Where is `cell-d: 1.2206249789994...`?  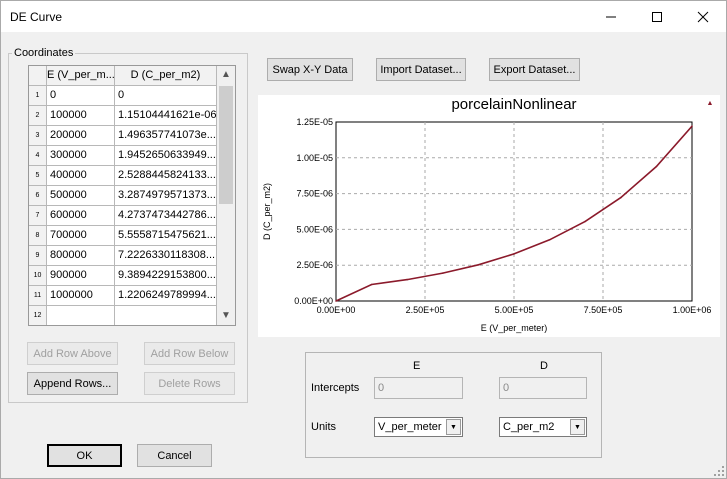 cell-d: 1.2206249789994... is located at coordinates (166, 296).